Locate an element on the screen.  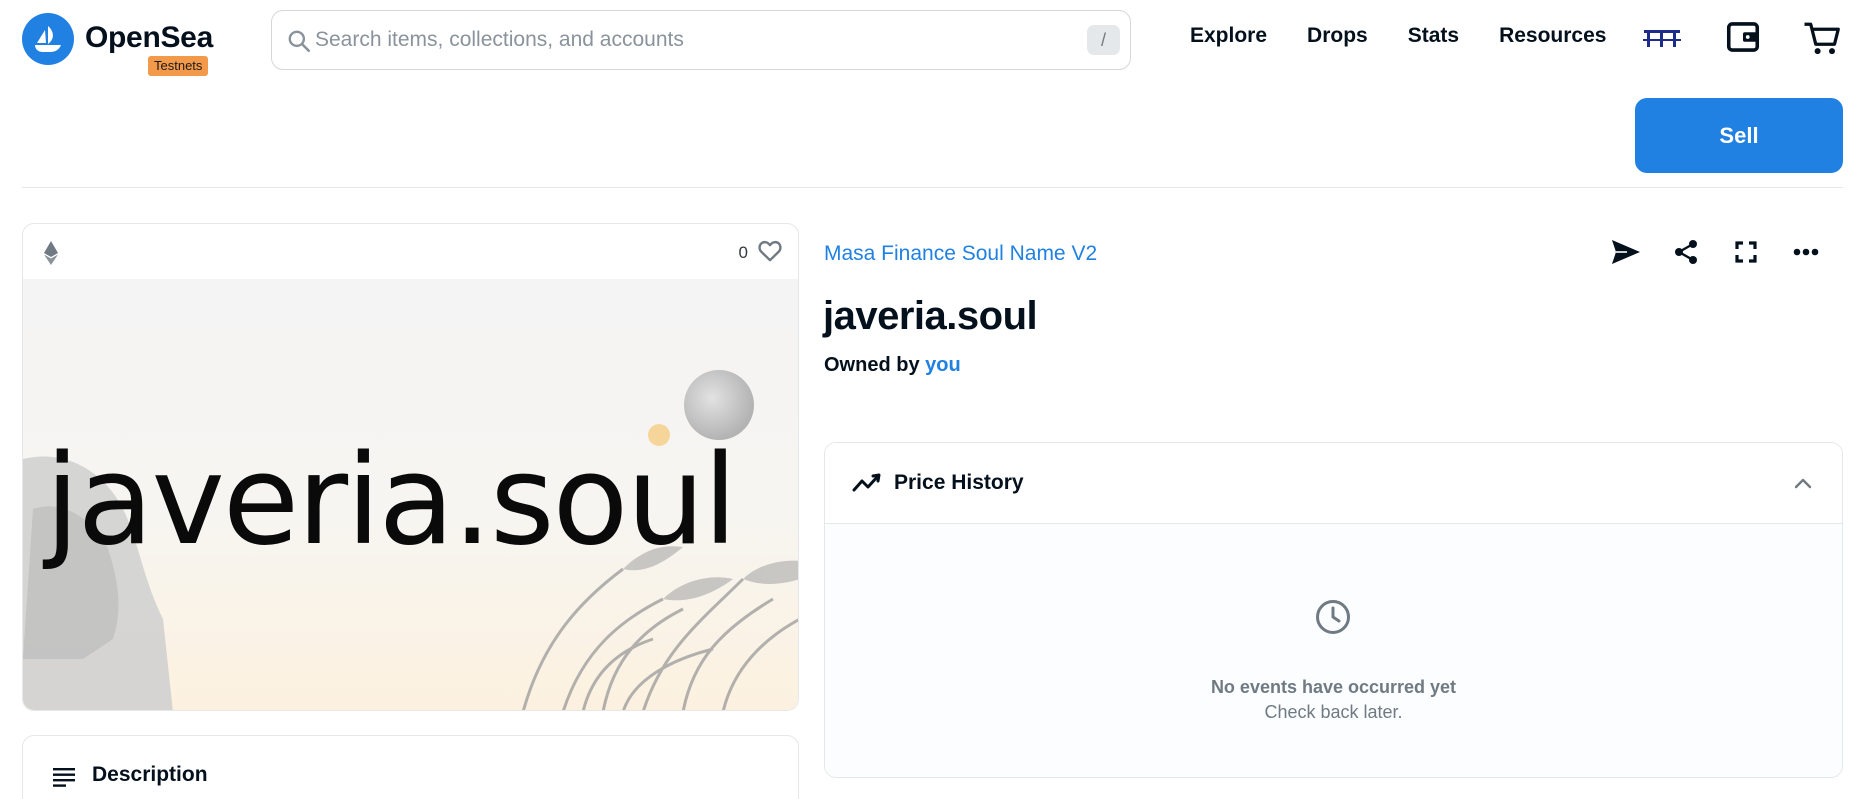
search-bar: / is located at coordinates (701, 40).